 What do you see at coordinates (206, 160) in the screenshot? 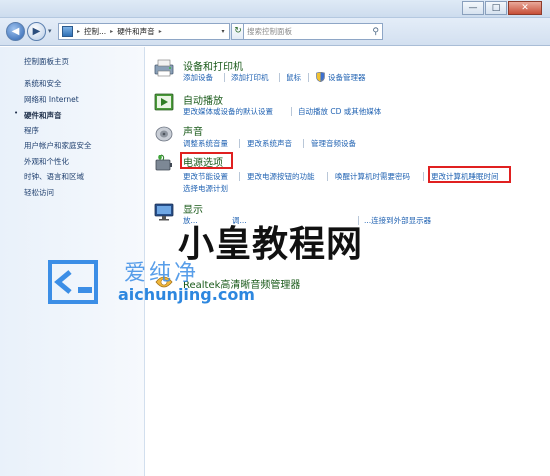
I see `highlight-box-power-options` at bounding box center [206, 160].